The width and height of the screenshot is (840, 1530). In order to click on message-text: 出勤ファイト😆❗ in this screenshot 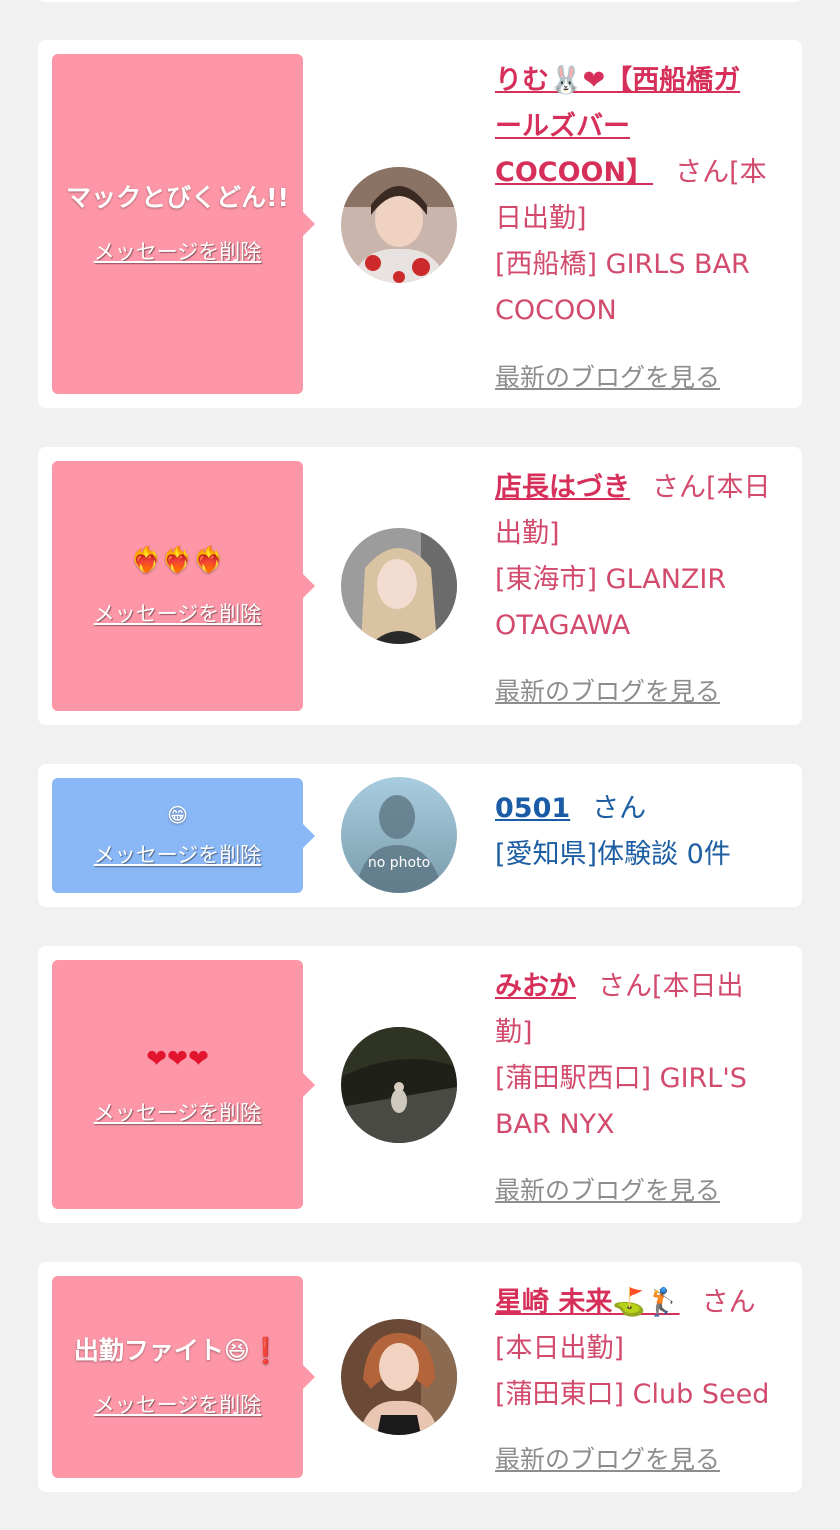, I will do `click(177, 1350)`.